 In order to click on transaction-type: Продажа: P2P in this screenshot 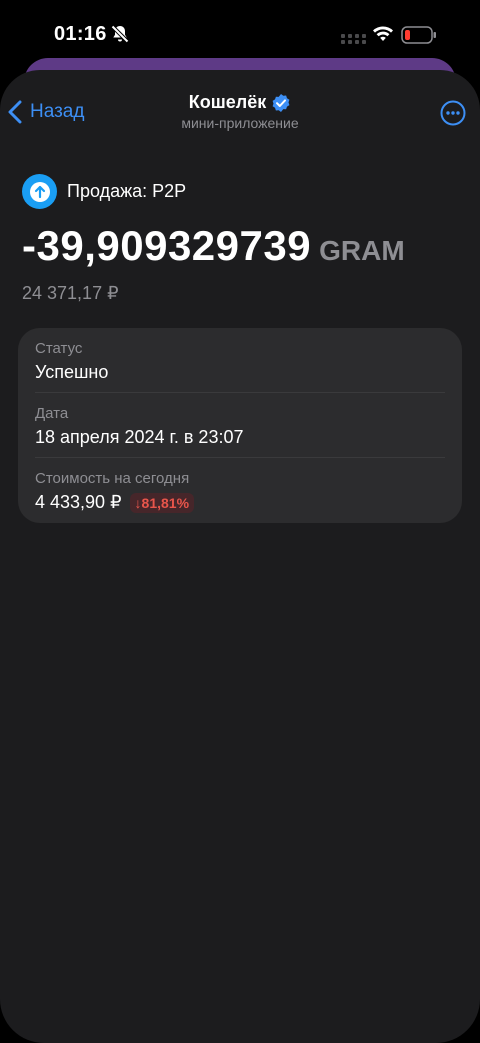, I will do `click(104, 191)`.